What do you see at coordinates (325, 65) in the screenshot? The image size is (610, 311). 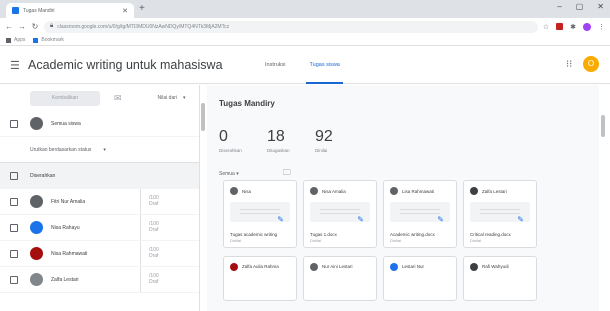 I see `tab-student-work: Tugas siswa` at bounding box center [325, 65].